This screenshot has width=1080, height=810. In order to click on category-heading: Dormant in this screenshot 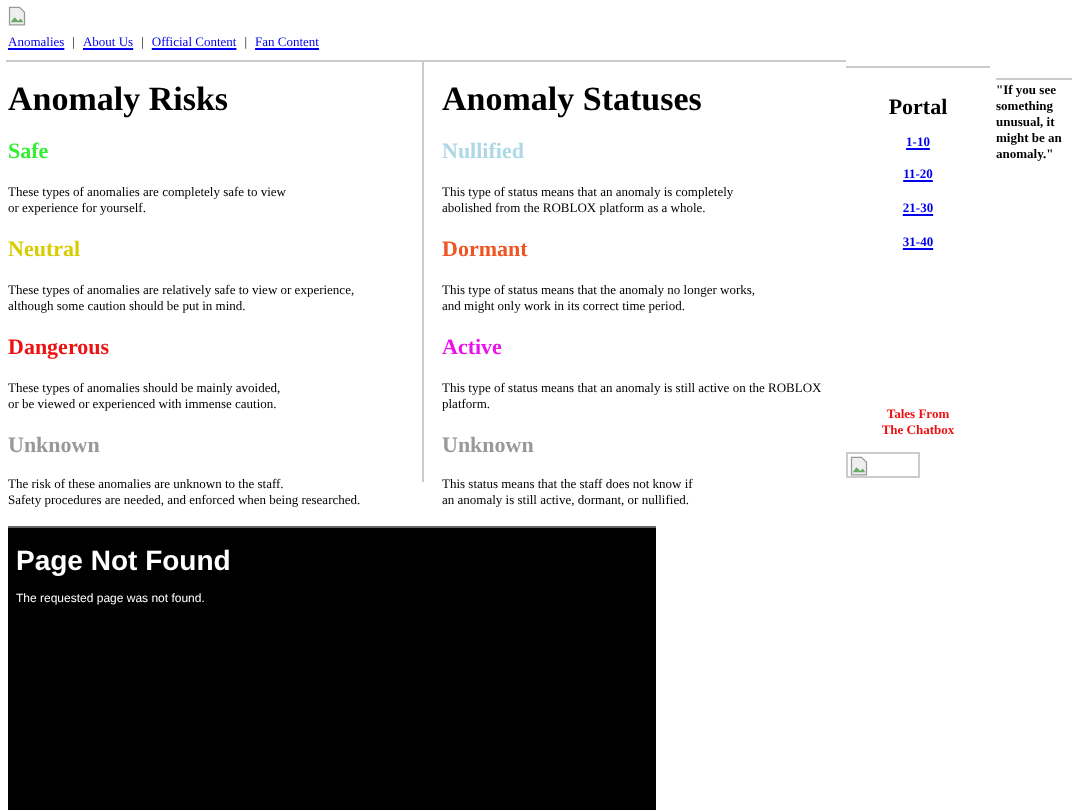, I will do `click(486, 252)`.